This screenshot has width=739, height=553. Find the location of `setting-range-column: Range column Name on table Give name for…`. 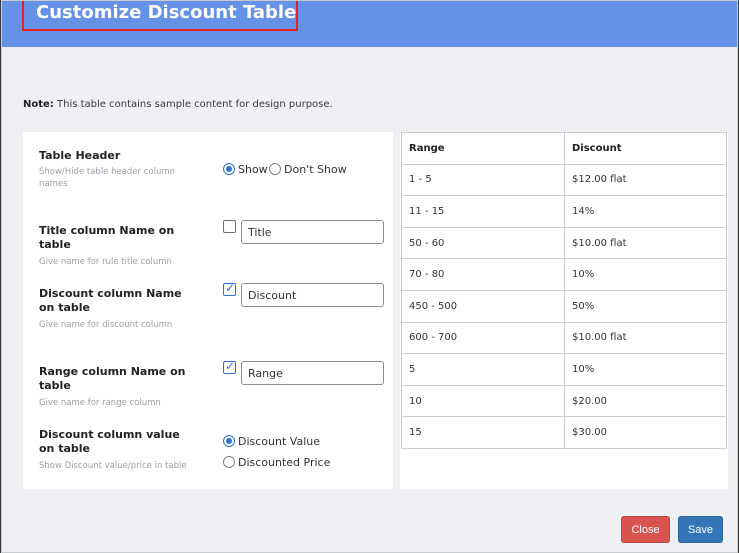

setting-range-column: Range column Name on table Give name for… is located at coordinates (124, 387).